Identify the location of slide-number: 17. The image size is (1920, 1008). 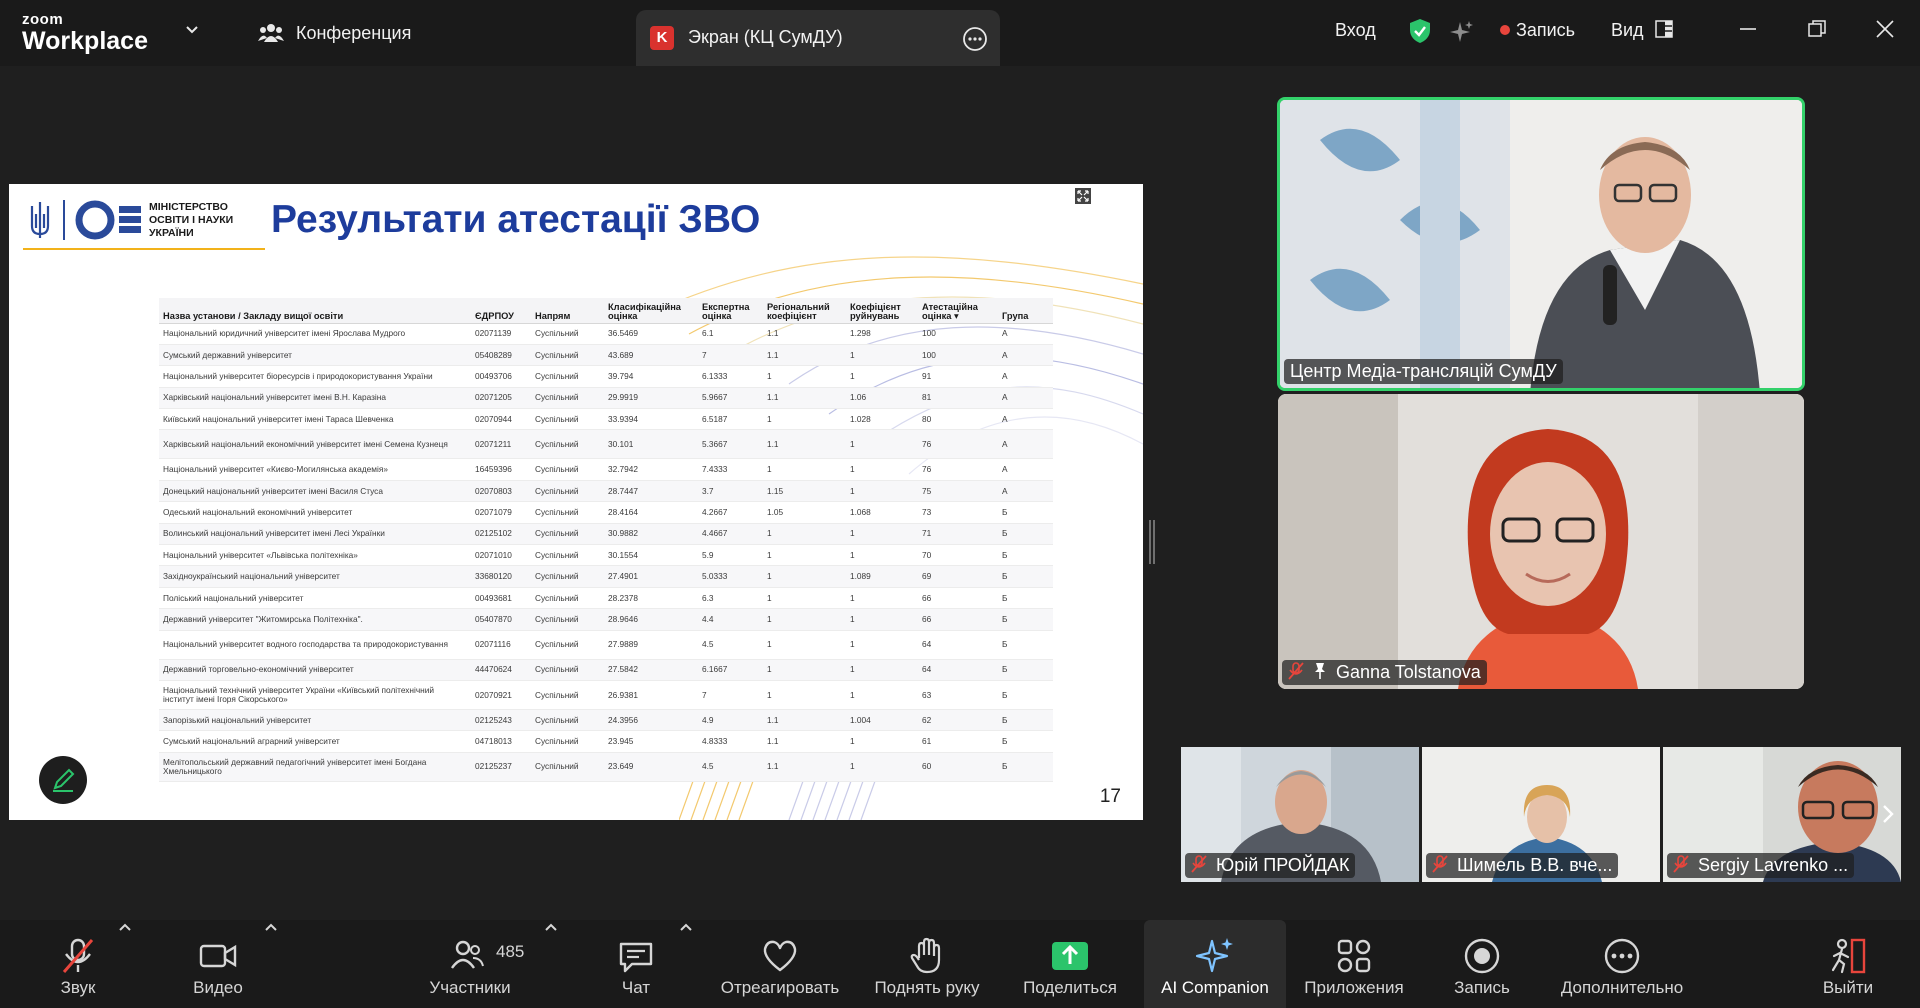
(1110, 796).